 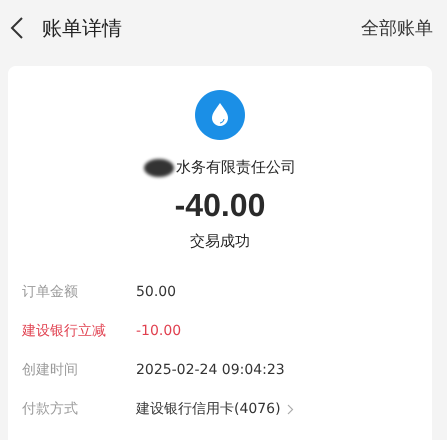 What do you see at coordinates (82, 28) in the screenshot?
I see `page-title: 账单详情` at bounding box center [82, 28].